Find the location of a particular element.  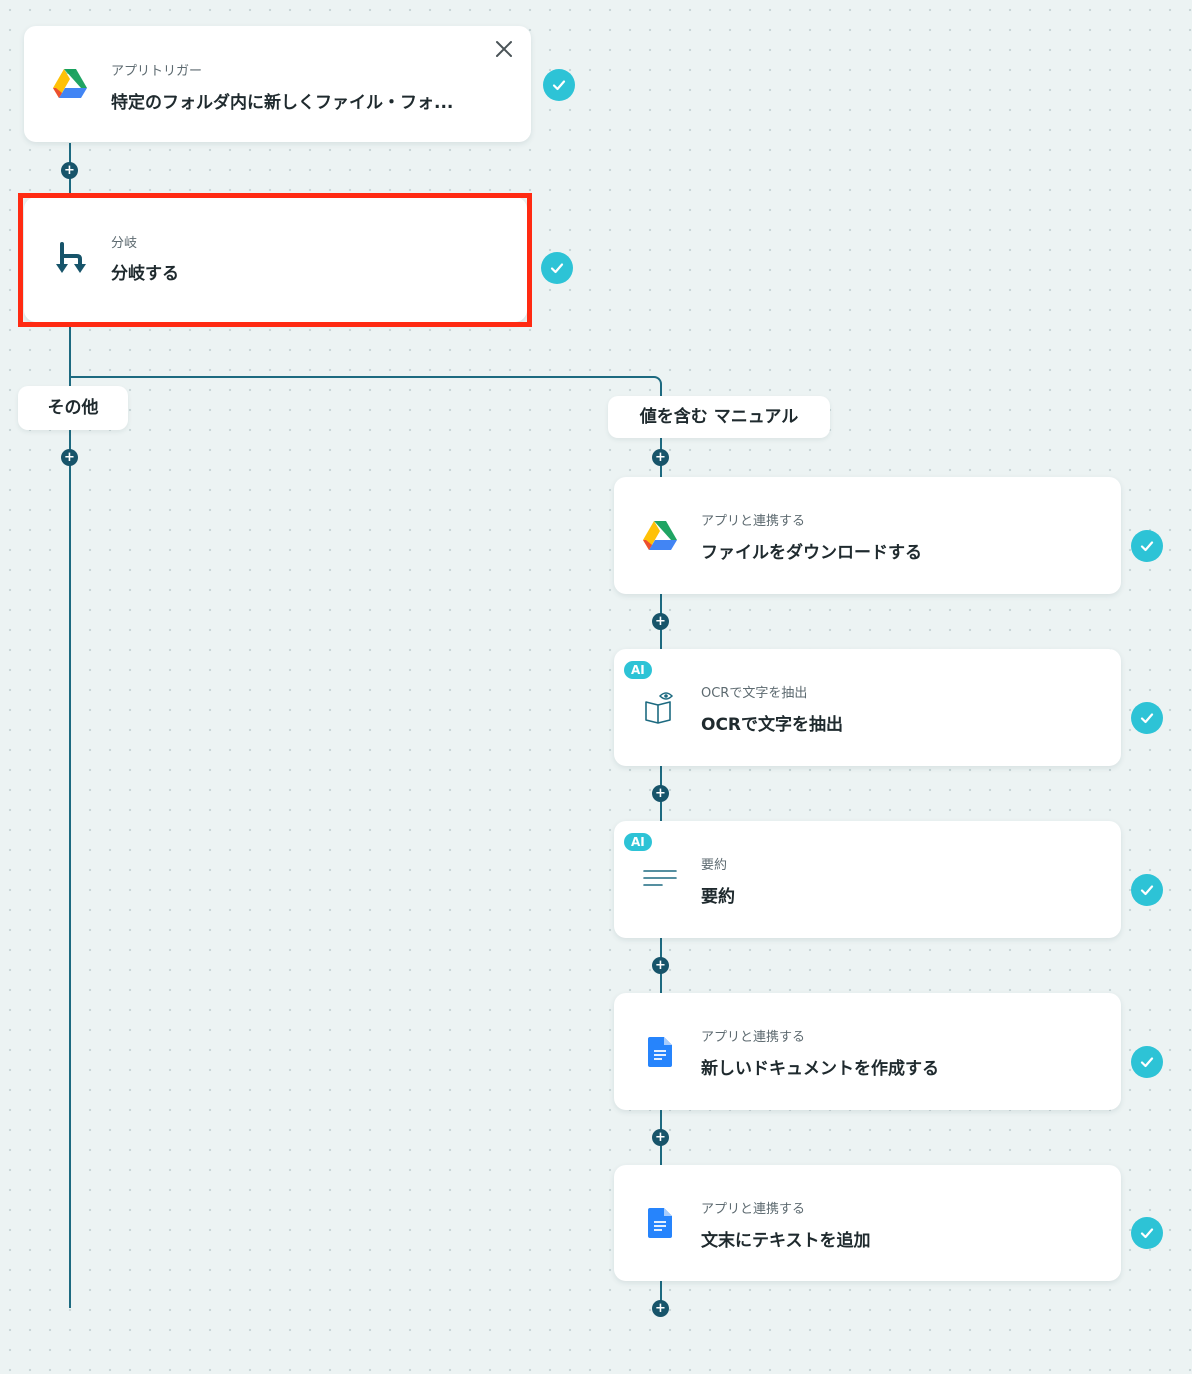

branch-split-line is located at coordinates (361, 377).